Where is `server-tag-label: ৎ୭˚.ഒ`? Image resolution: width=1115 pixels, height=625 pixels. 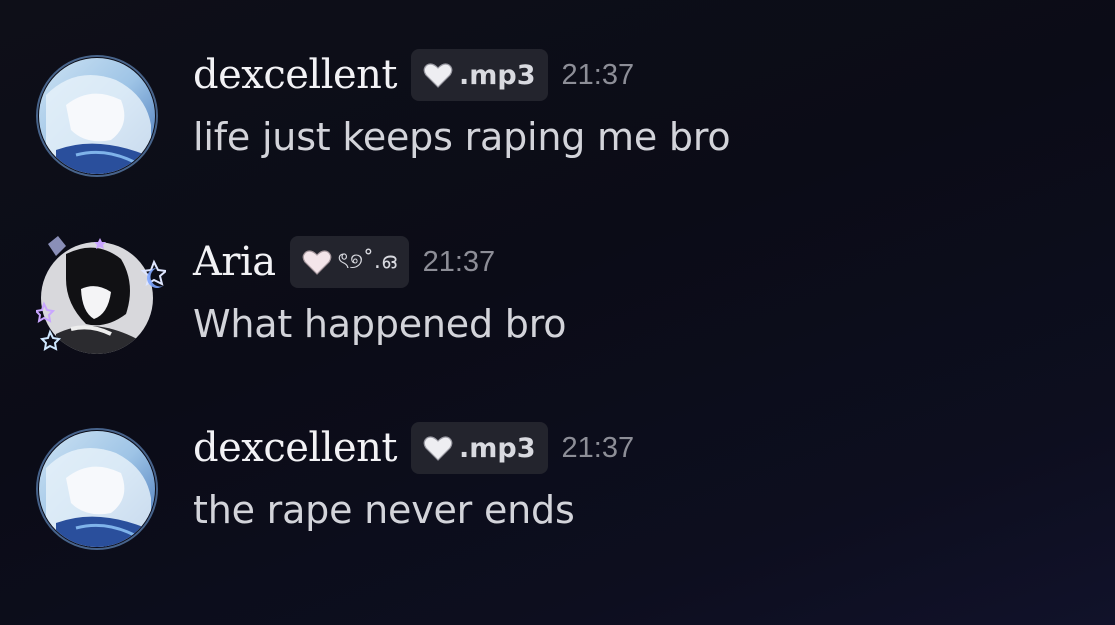 server-tag-label: ৎ୭˚.ഒ is located at coordinates (367, 261).